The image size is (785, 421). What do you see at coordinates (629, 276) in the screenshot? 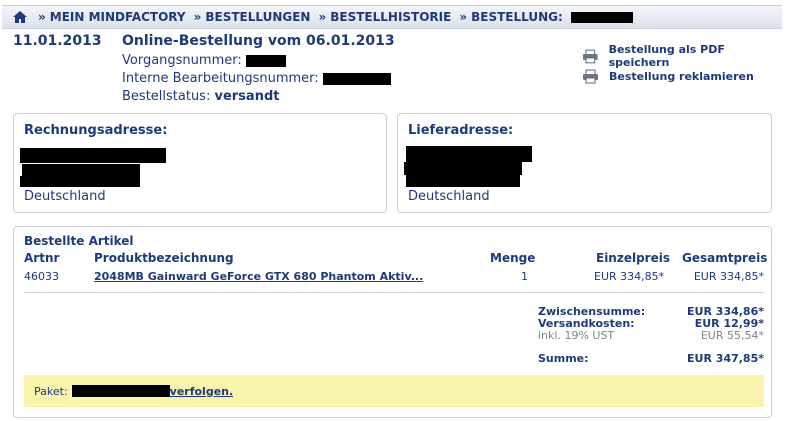
I see `row-unit-price: EUR 334,85*` at bounding box center [629, 276].